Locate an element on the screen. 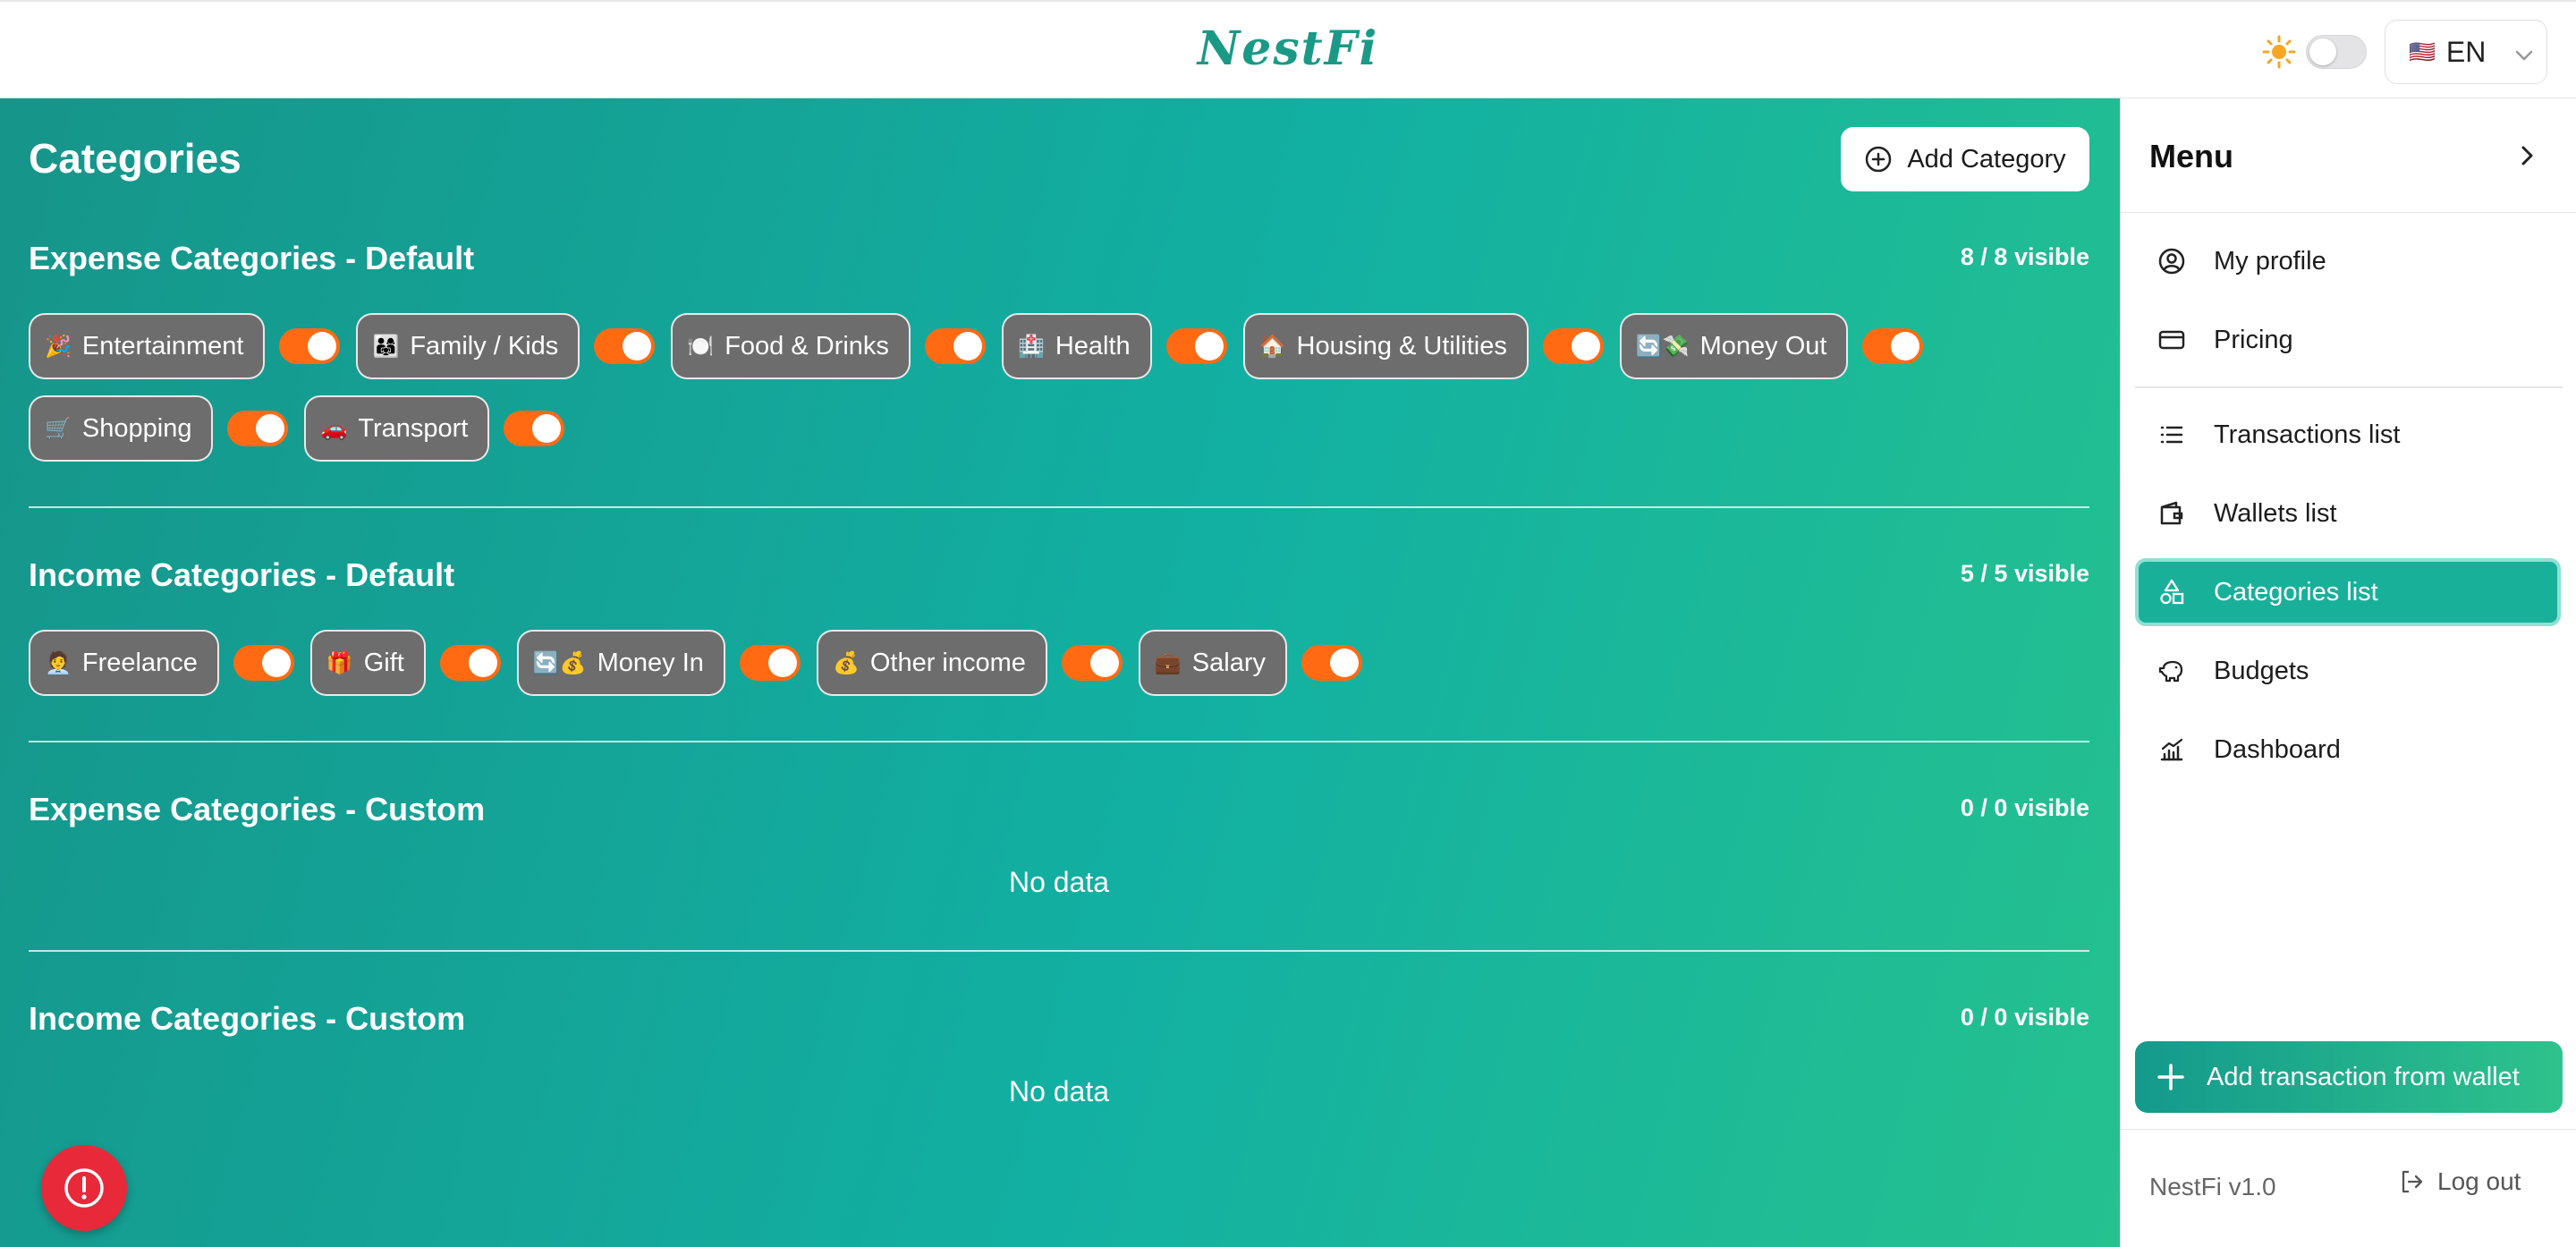 This screenshot has height=1247, width=2576. category-chip: 🔄💸 Money Out is located at coordinates (1734, 346).